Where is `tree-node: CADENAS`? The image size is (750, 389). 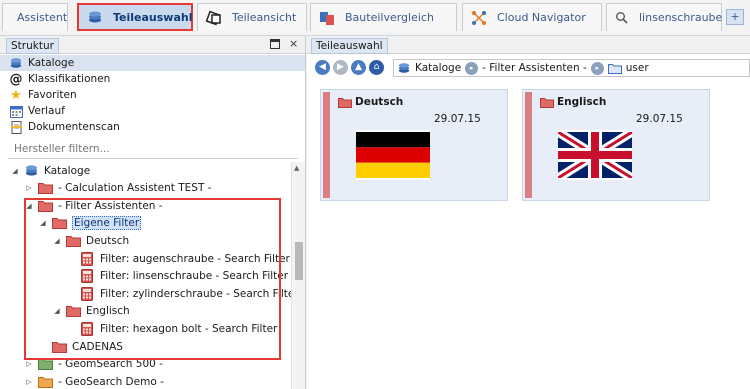 tree-node: CADENAS is located at coordinates (80, 346).